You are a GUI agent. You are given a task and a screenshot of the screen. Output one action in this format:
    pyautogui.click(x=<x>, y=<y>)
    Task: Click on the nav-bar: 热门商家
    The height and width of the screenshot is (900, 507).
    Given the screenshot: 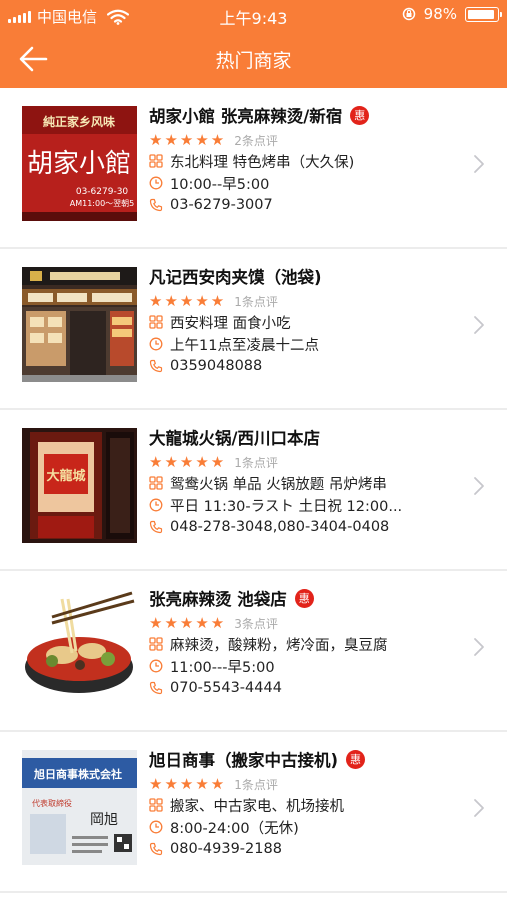 What is the action you would take?
    pyautogui.click(x=253, y=59)
    